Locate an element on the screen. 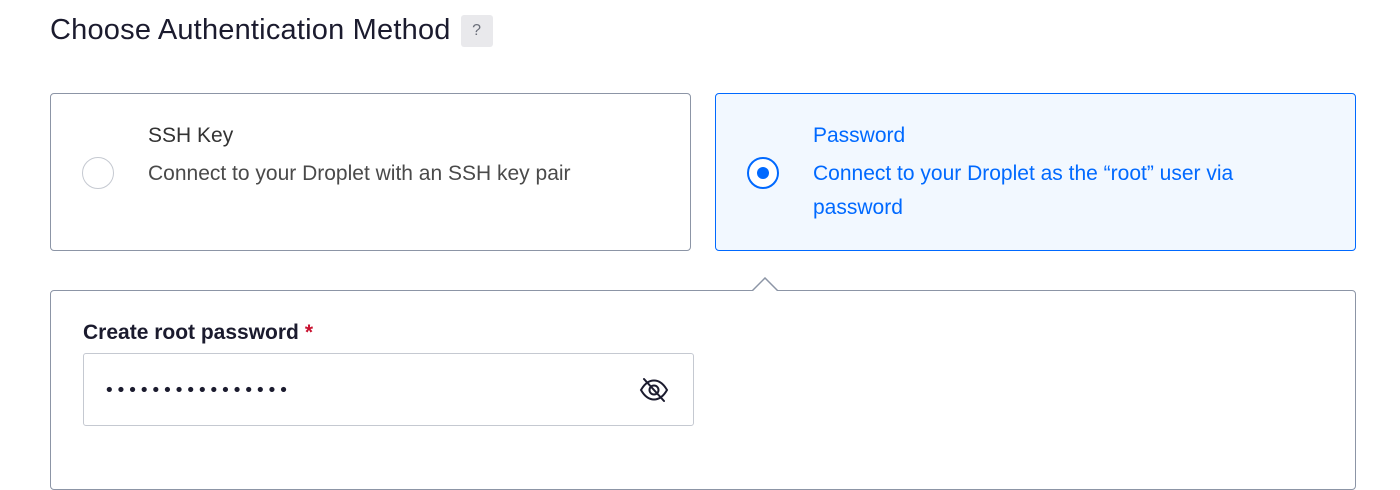 This screenshot has width=1400, height=490. root-password-label: Create root password * is located at coordinates (198, 333).